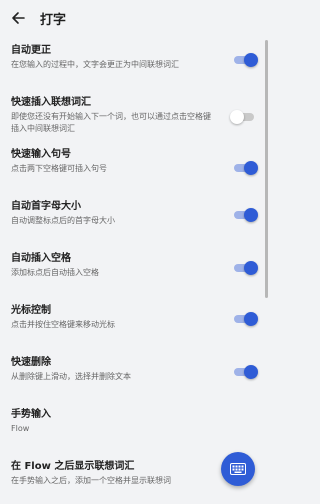 This screenshot has height=504, width=320. What do you see at coordinates (46, 206) in the screenshot?
I see `setting-title: 自动首字母大小` at bounding box center [46, 206].